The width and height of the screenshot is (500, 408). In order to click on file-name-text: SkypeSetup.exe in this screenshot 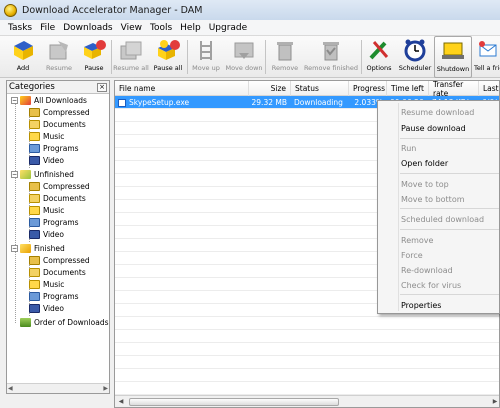, I will do `click(159, 102)`.